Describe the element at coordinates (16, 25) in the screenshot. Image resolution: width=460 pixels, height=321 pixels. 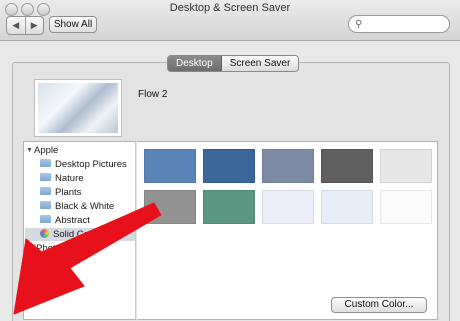
I see `back-arrow-icon: ◀` at that location.